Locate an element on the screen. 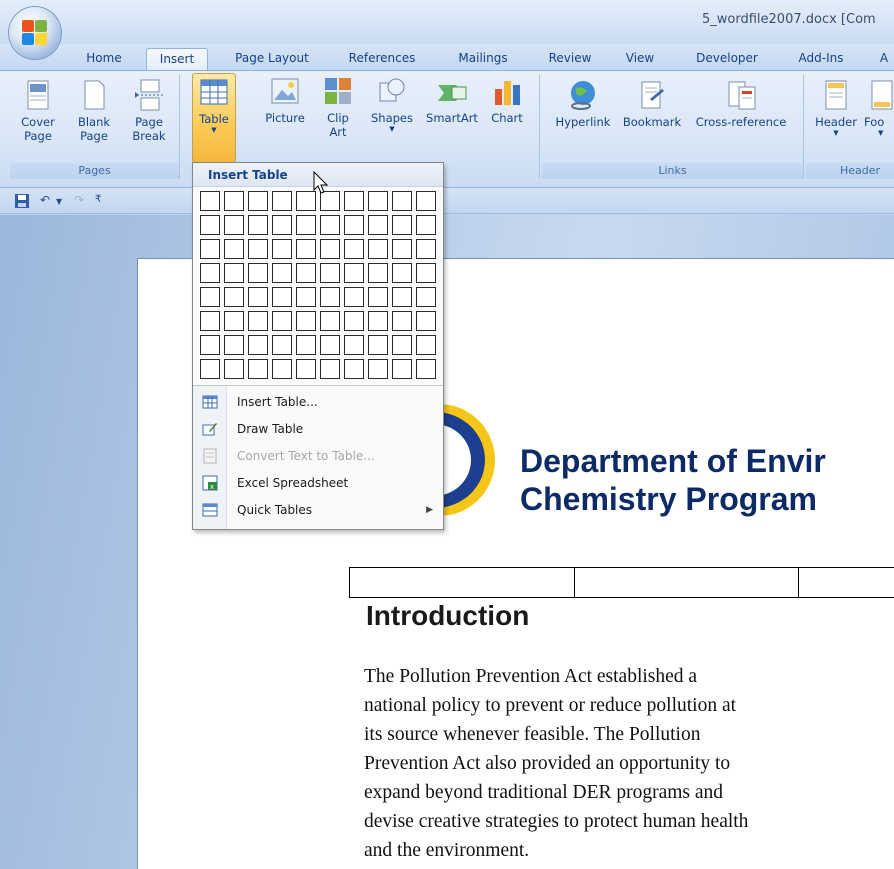 This screenshot has height=869, width=894. tab-home: Home is located at coordinates (104, 59).